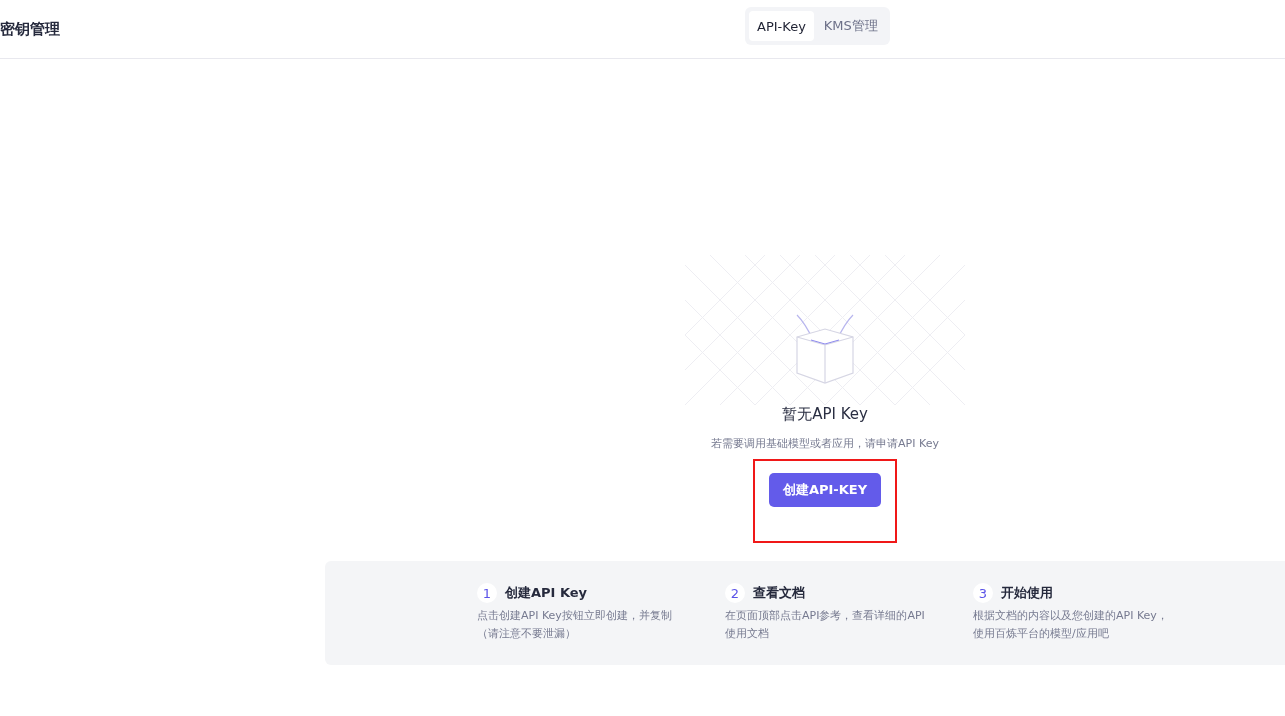 The height and width of the screenshot is (716, 1285). Describe the element at coordinates (781, 26) in the screenshot. I see `tab: API-Key` at that location.